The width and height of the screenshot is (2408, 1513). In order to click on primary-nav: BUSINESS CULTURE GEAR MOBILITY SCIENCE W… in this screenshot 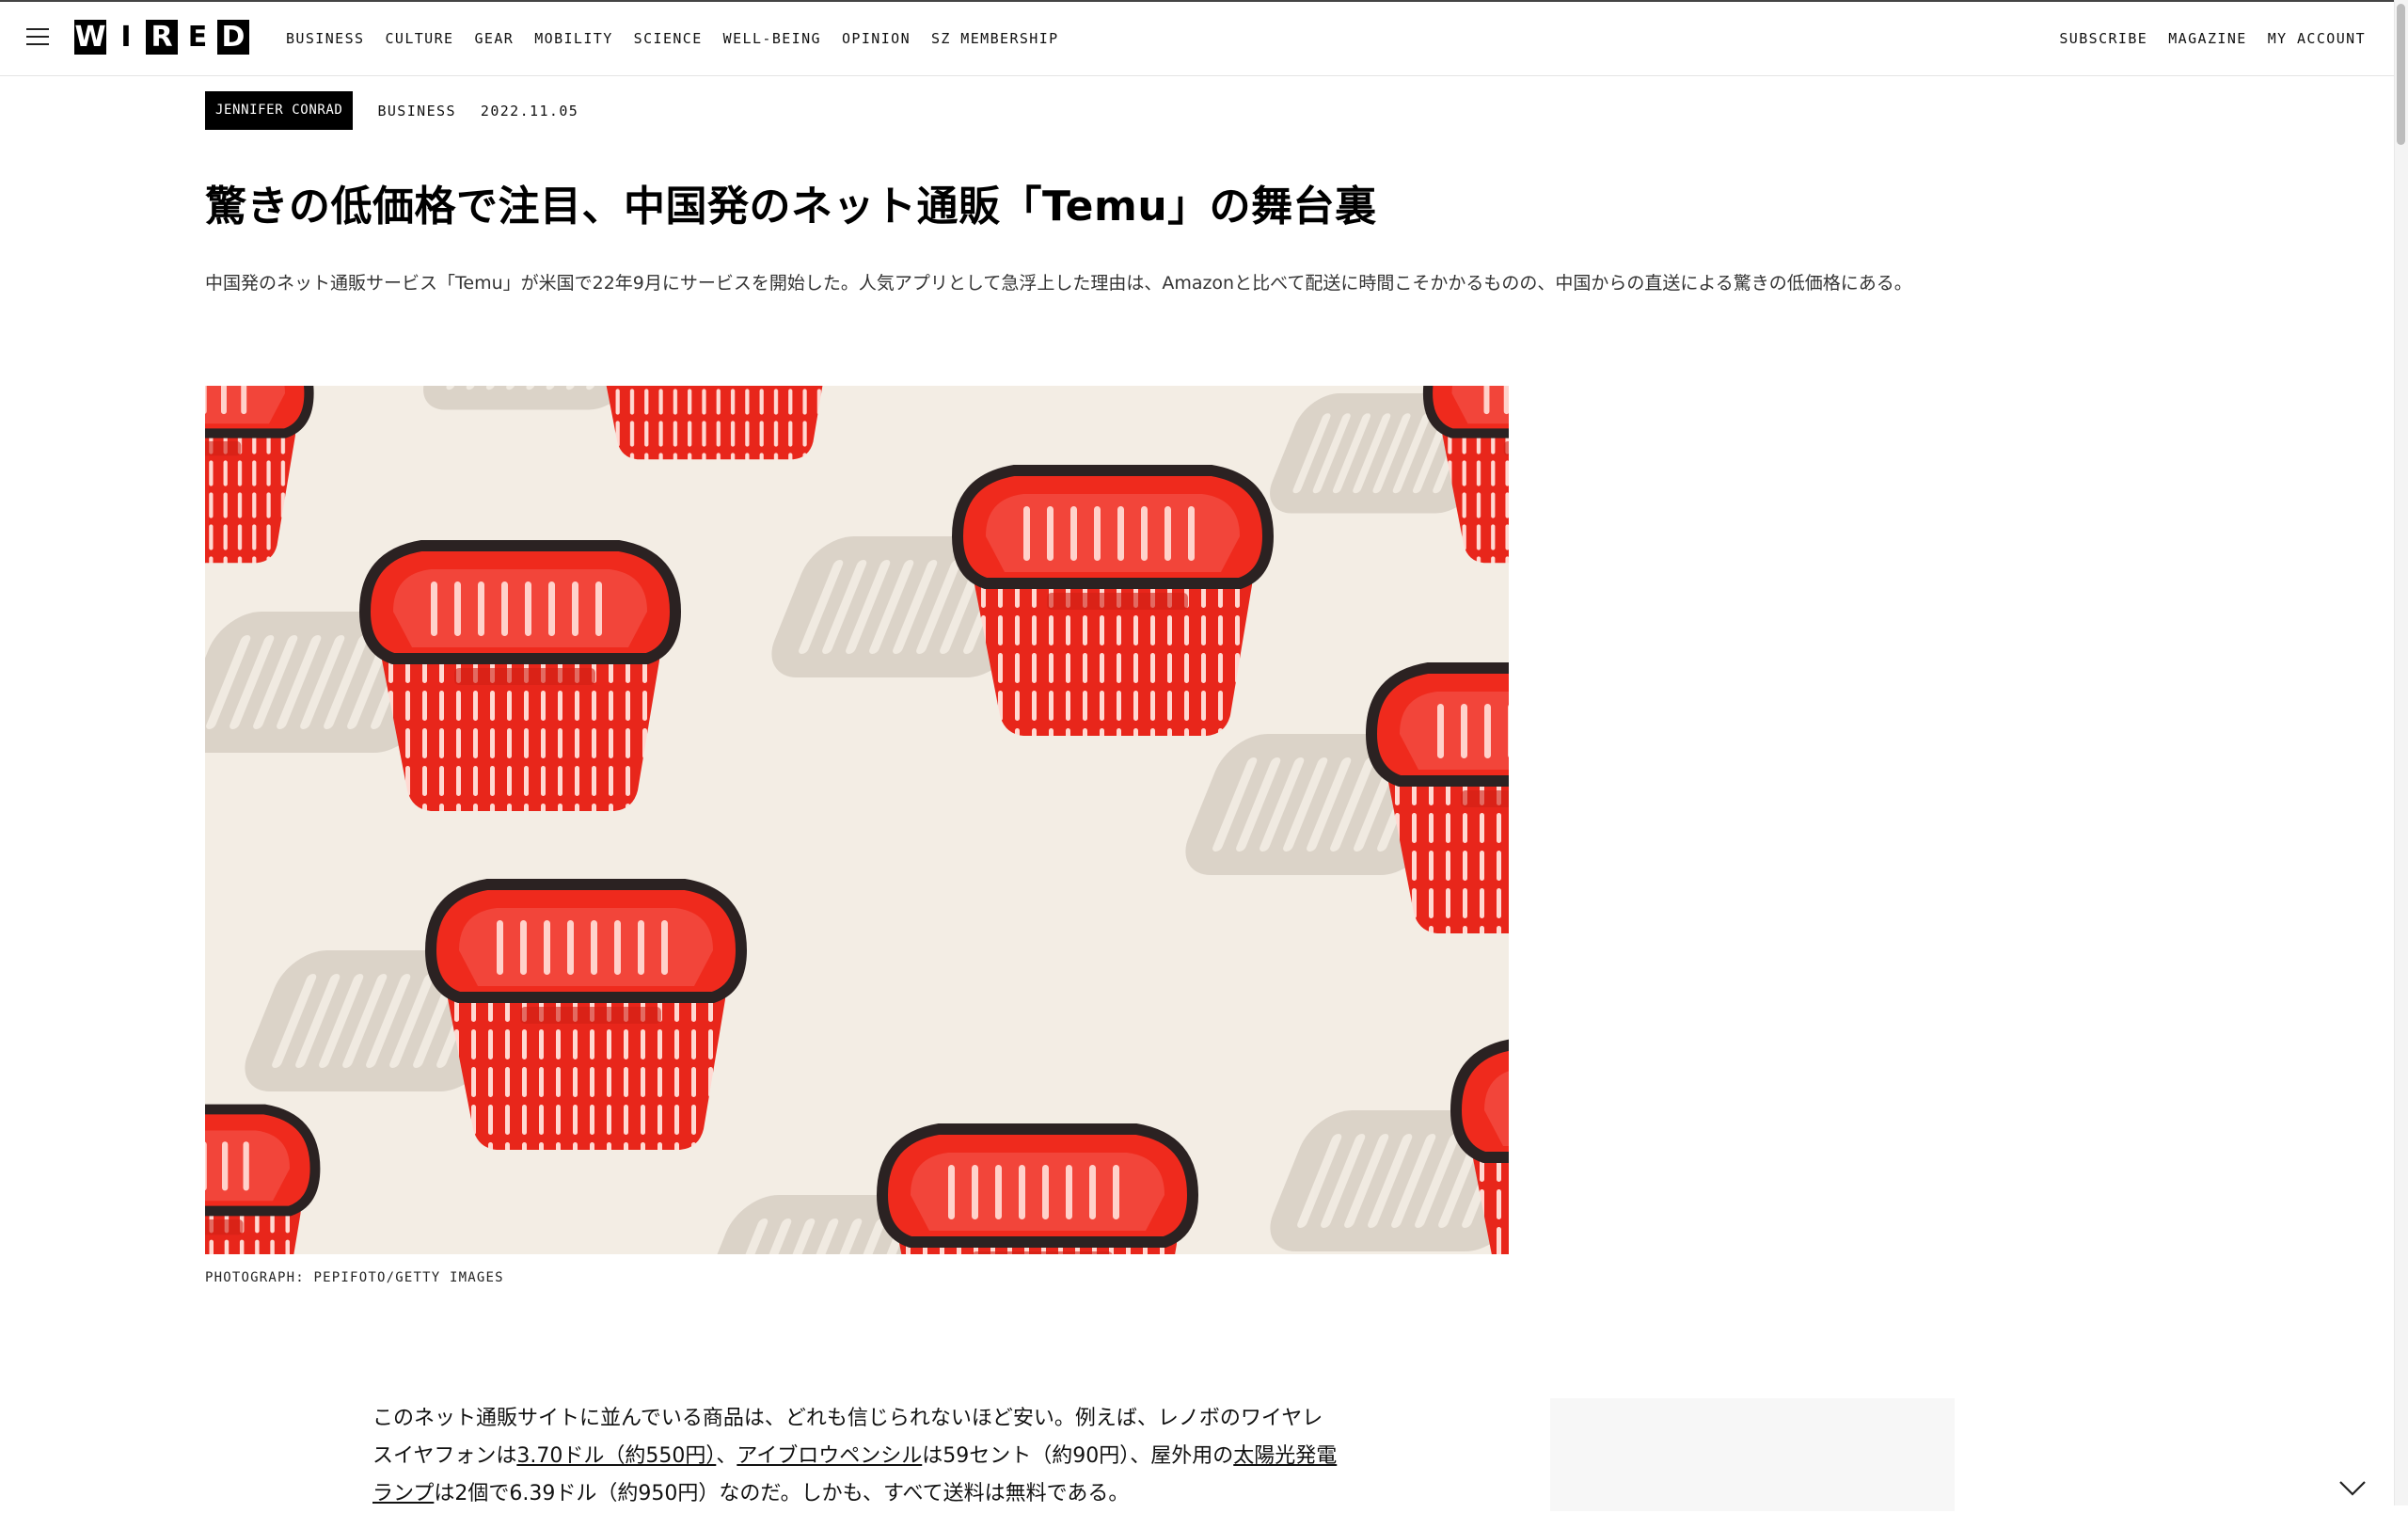, I will do `click(672, 38)`.